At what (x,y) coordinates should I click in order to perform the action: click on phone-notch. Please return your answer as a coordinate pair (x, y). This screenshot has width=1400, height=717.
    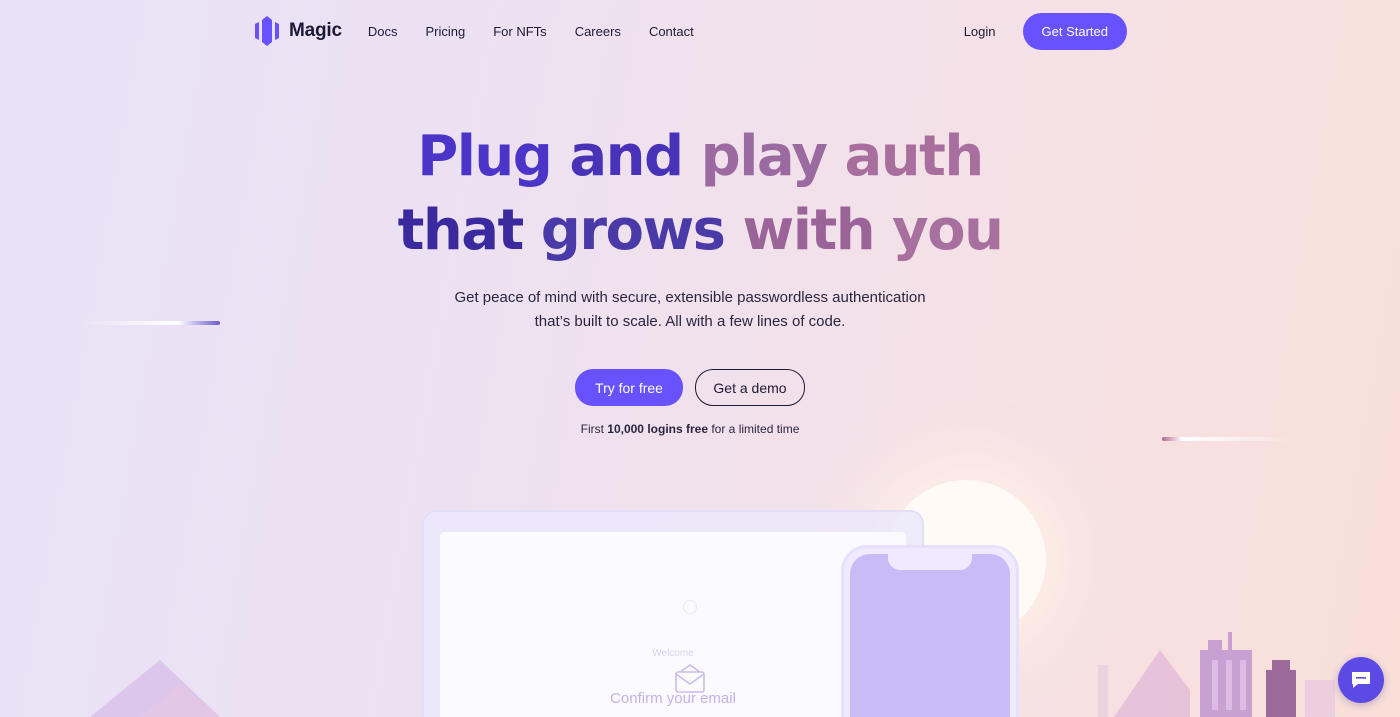
    Looking at the image, I should click on (930, 562).